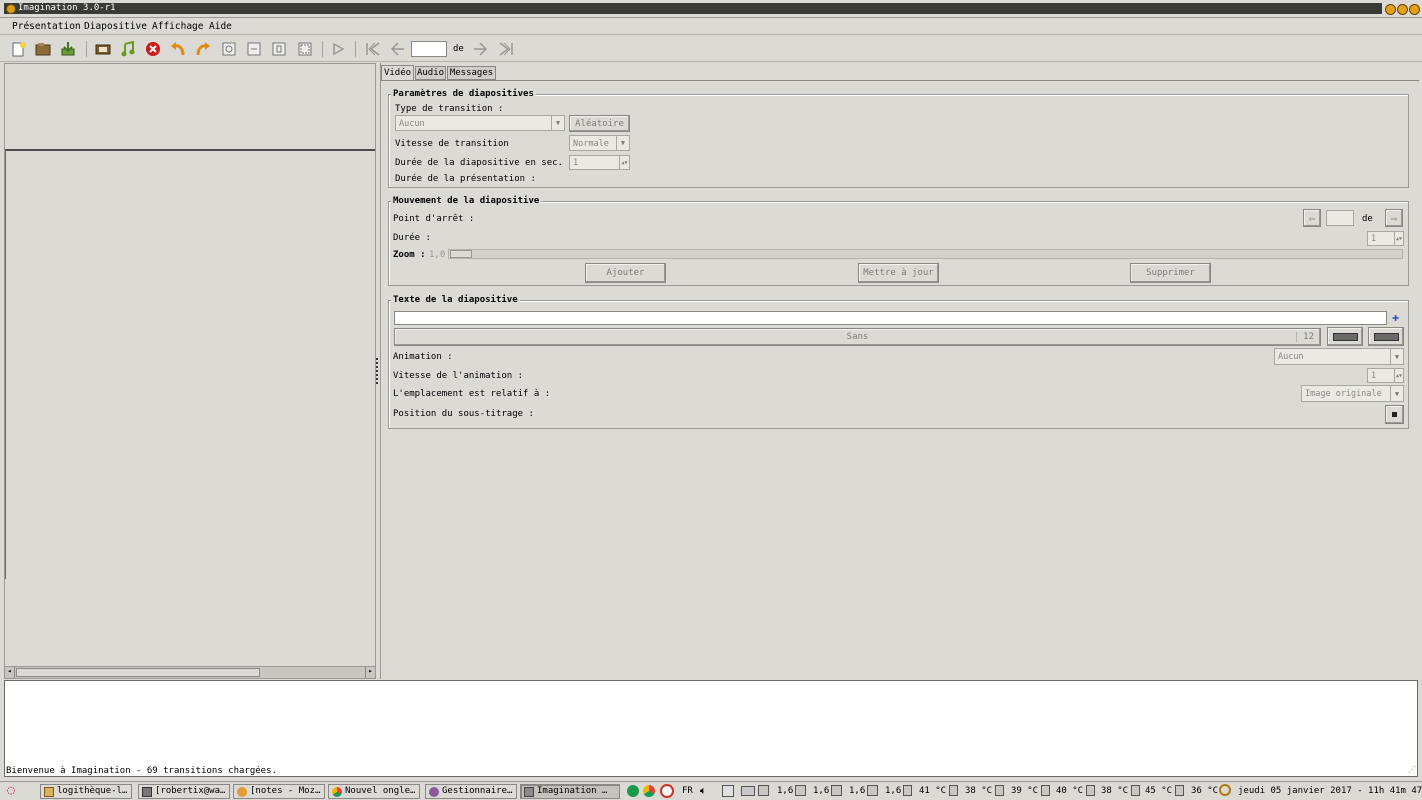  I want to click on import-pictures-icon, so click(103, 49).